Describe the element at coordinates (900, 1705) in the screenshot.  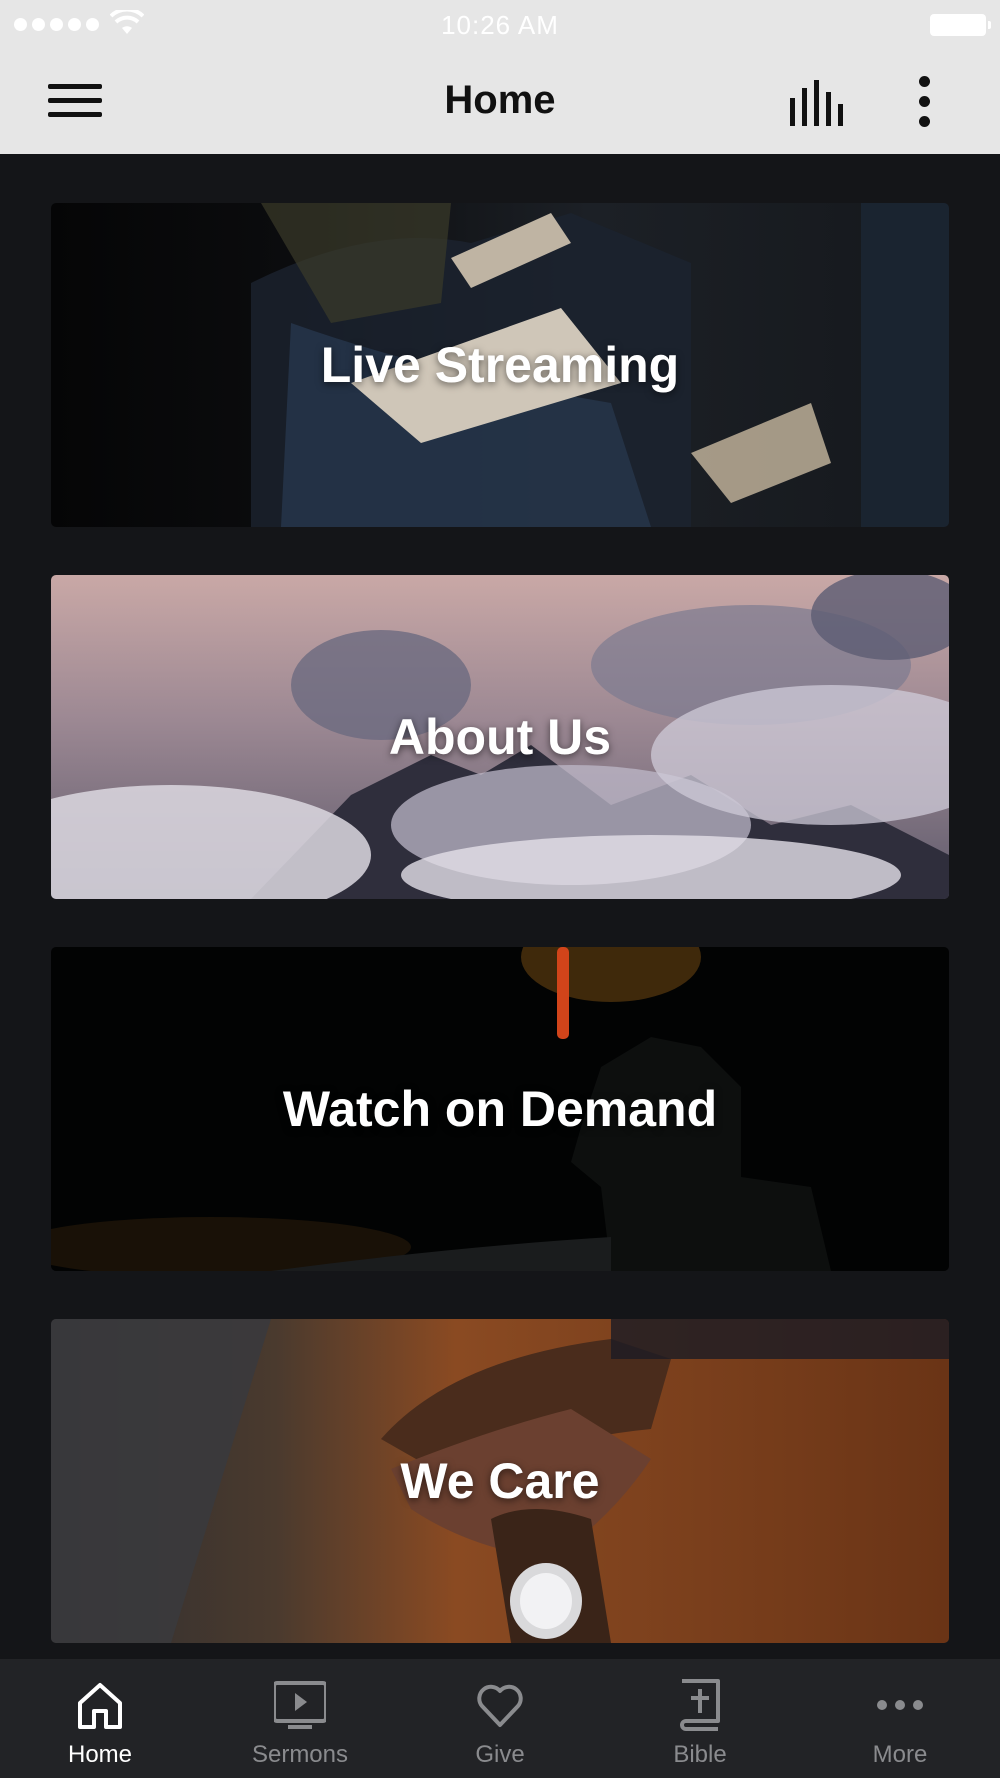
I see `horizontal-ellipsis-icon` at that location.